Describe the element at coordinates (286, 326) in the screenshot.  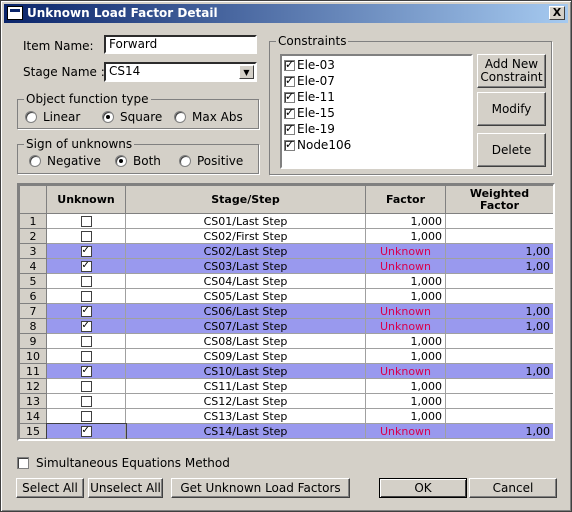
I see `table-row: 8 CS07/Last StepUnknown1,00` at that location.